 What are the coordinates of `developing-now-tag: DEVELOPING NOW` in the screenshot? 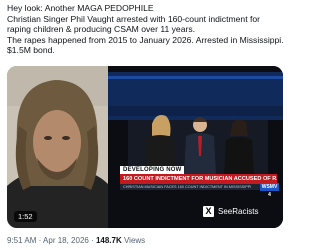 It's located at (152, 170).